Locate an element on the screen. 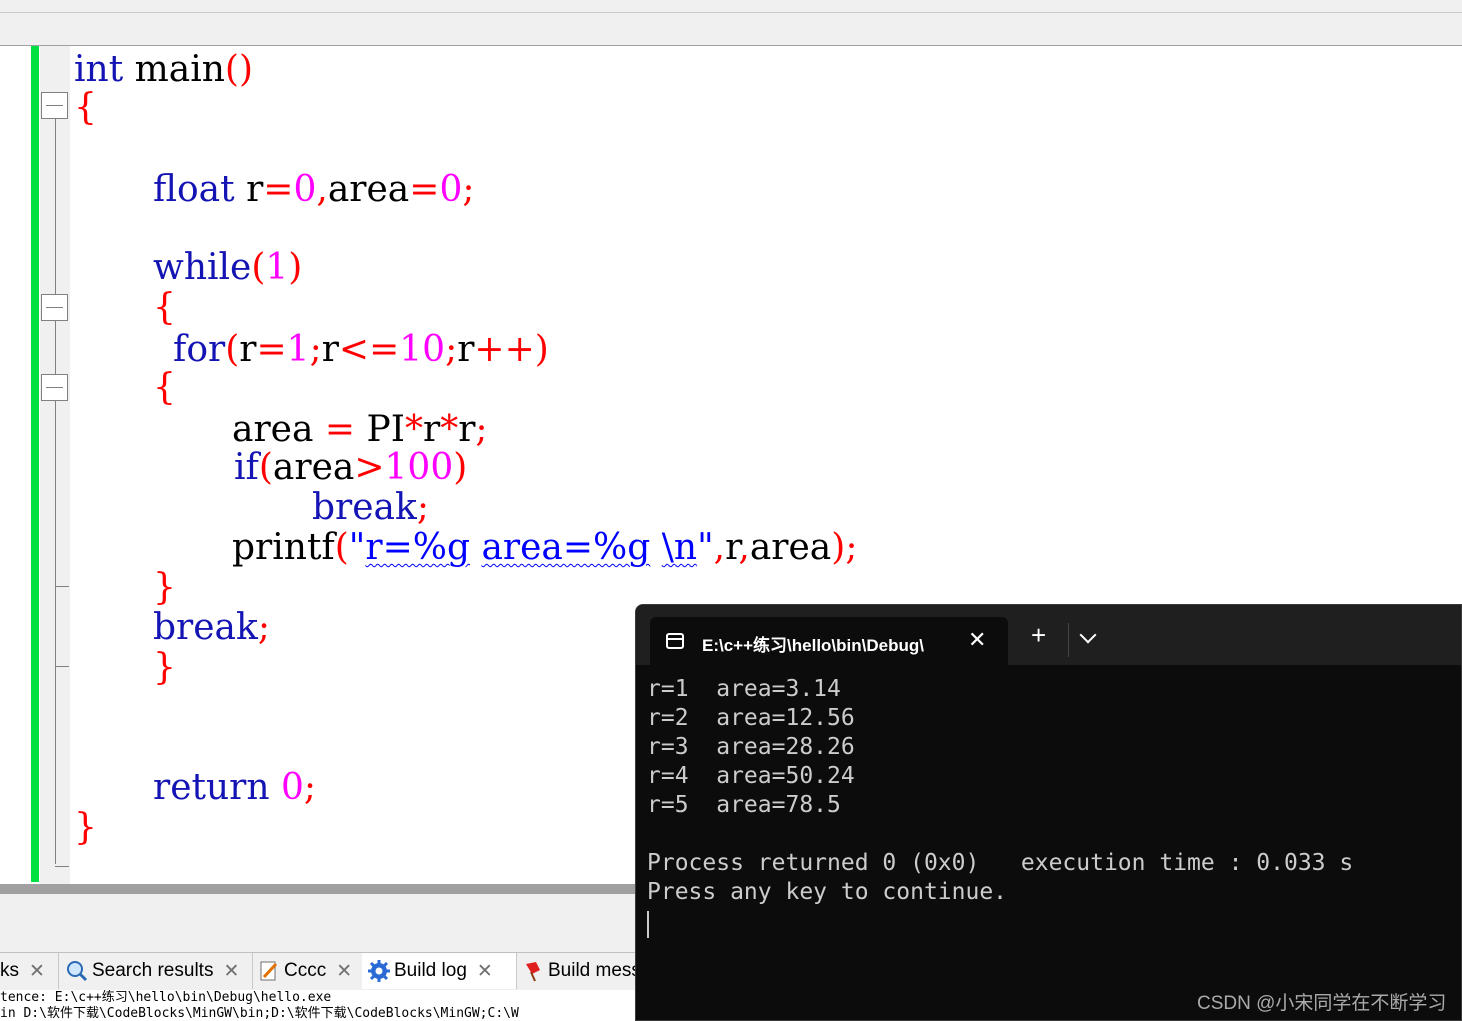  watermark: CSDN @小宋同学在不断学习 is located at coordinates (1322, 1003).